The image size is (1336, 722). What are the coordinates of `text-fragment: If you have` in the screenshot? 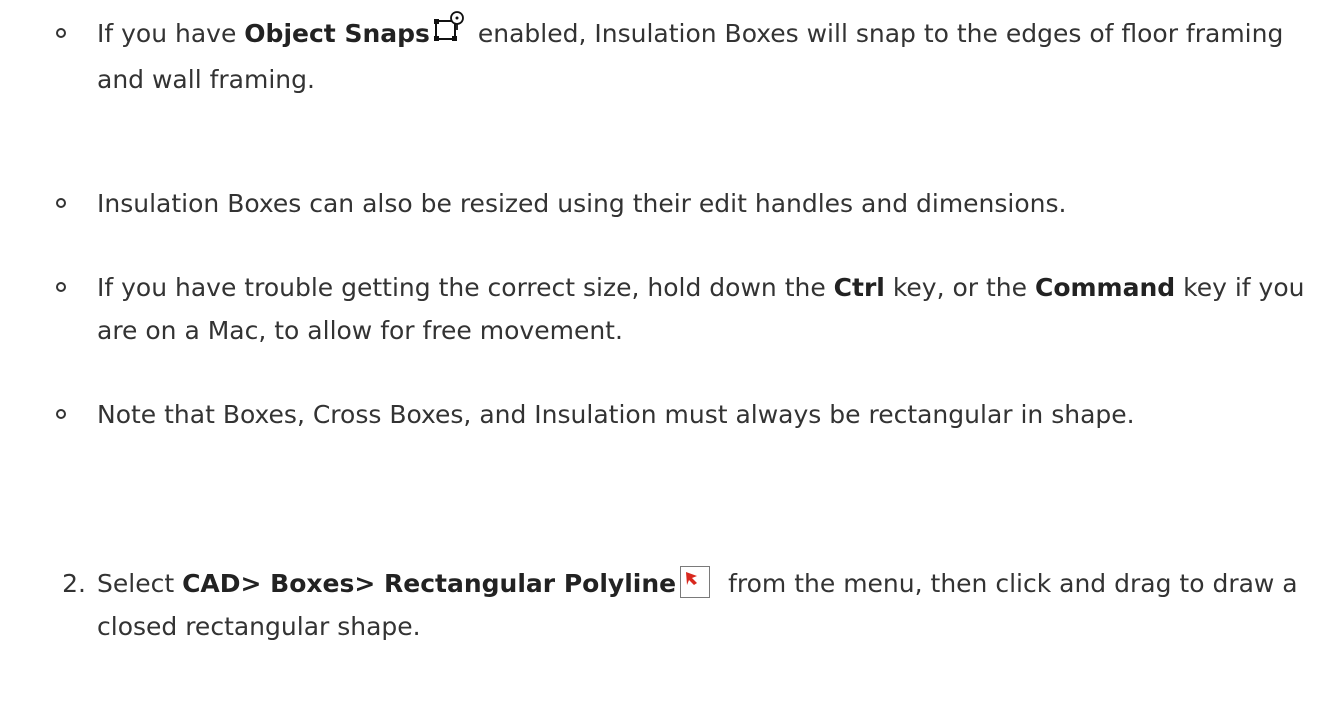 It's located at (171, 33).